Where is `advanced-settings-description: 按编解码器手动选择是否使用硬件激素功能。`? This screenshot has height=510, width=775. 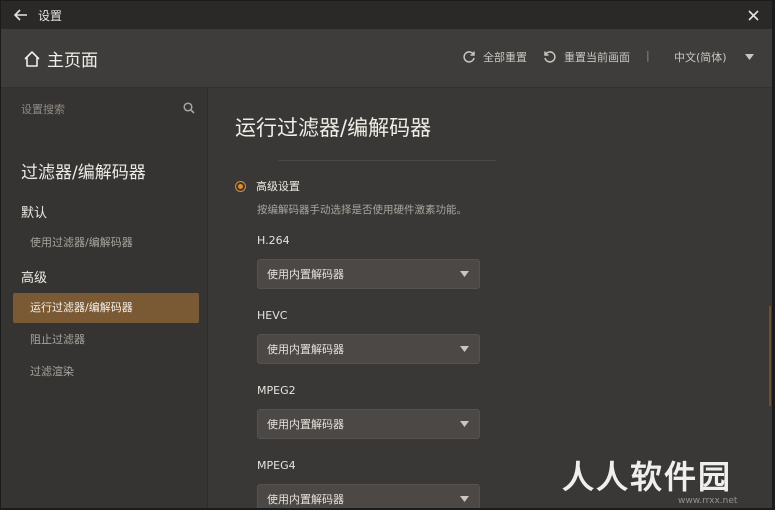
advanced-settings-description: 按编解码器手动选择是否使用硬件激素功能。 is located at coordinates (362, 210).